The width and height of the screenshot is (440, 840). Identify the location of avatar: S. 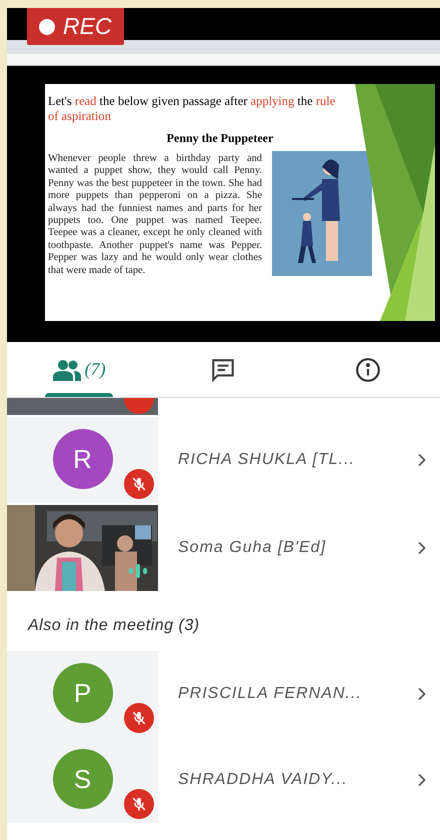
(82, 779).